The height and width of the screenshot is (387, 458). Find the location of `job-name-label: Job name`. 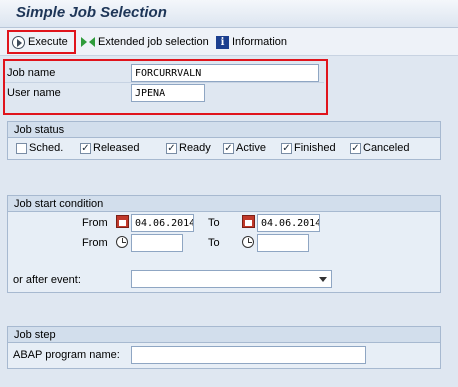

job-name-label: Job name is located at coordinates (31, 73).